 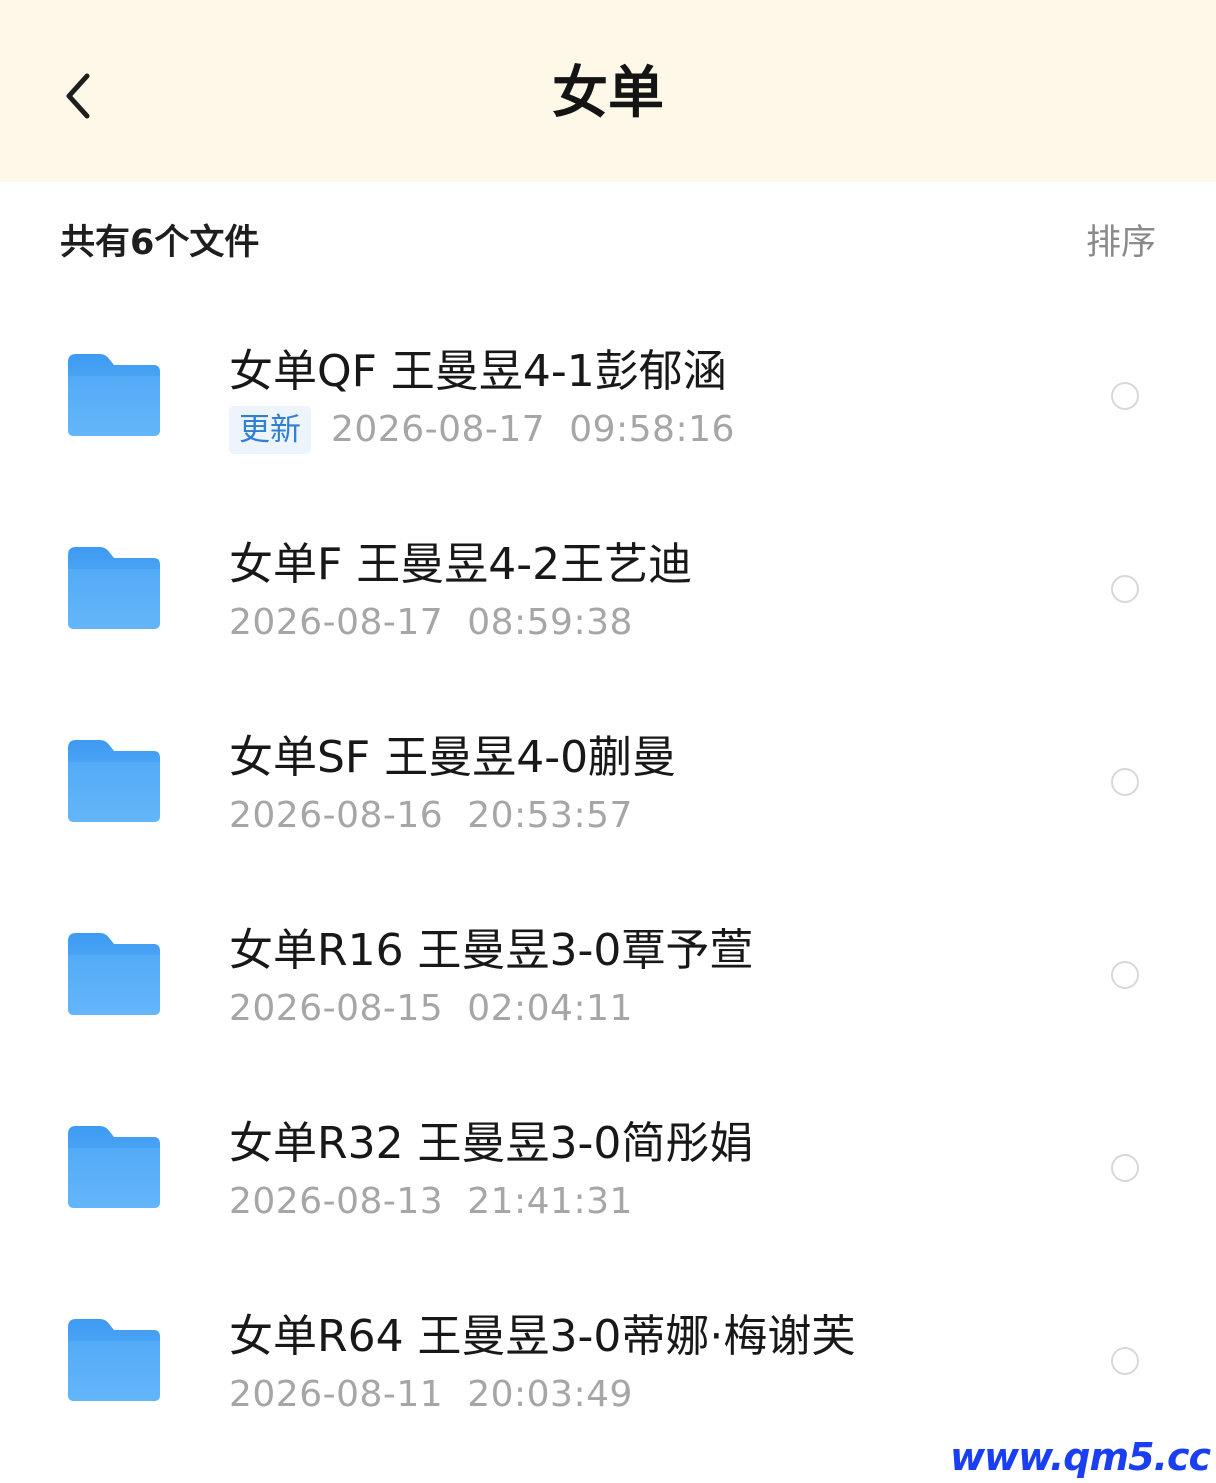 What do you see at coordinates (1121, 243) in the screenshot?
I see `sort-button: 排序` at bounding box center [1121, 243].